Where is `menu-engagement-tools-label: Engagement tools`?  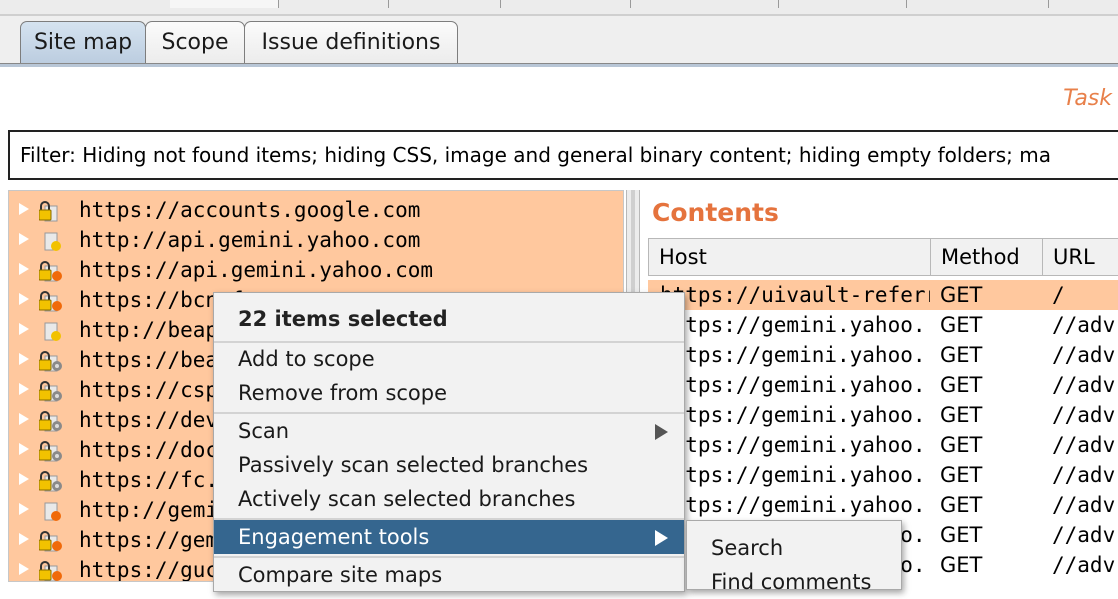
menu-engagement-tools-label: Engagement tools is located at coordinates (334, 537).